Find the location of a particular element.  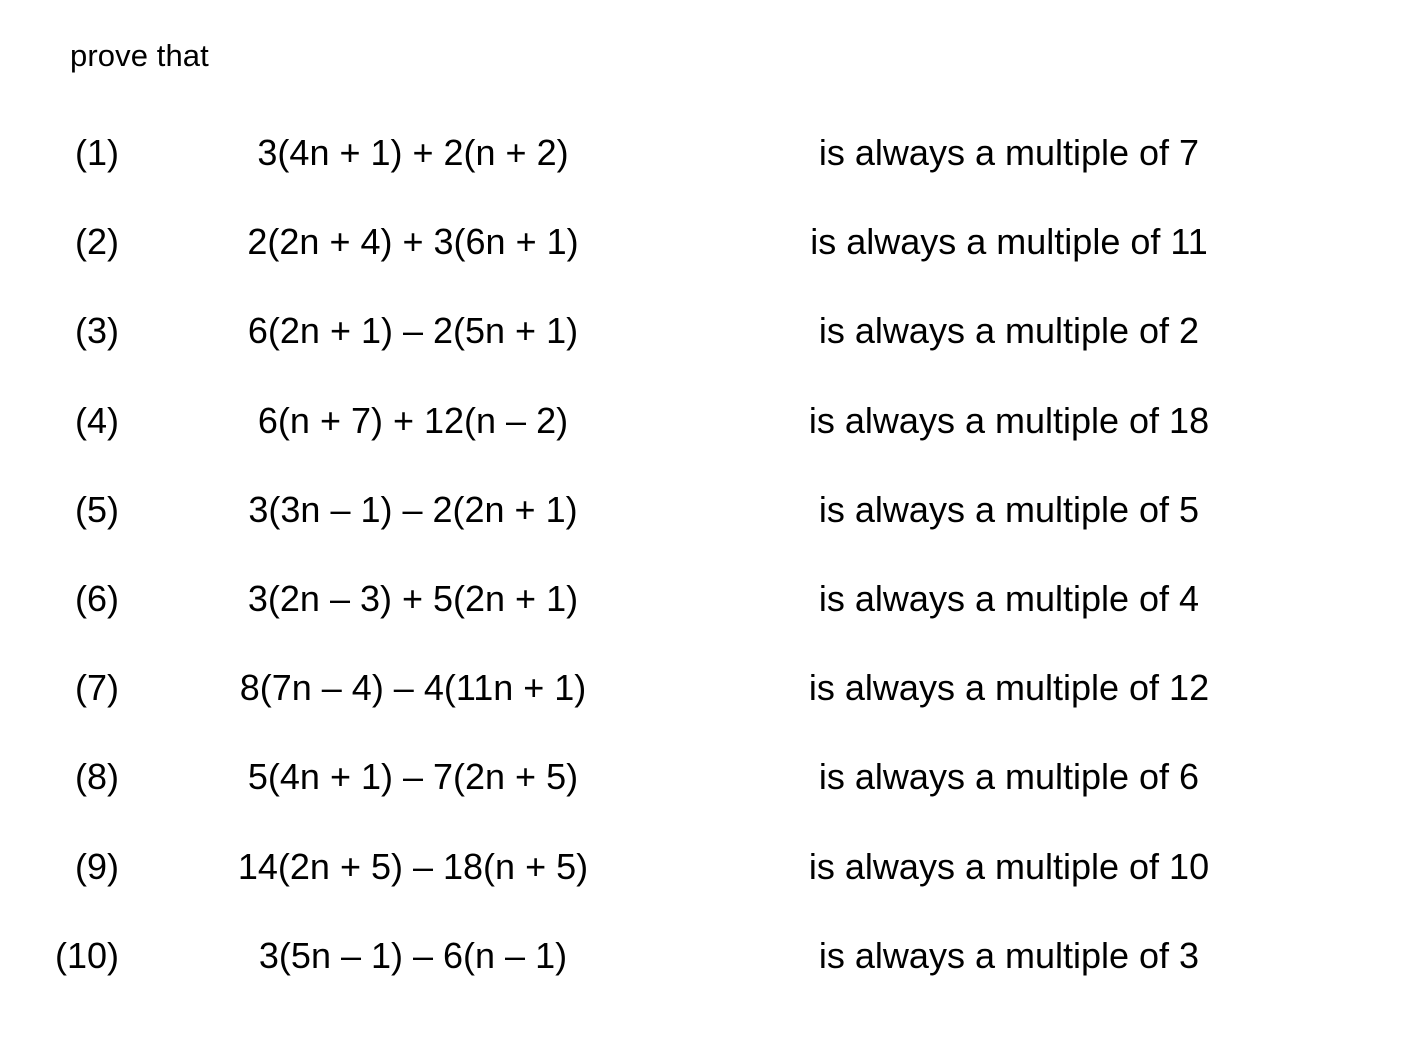

question-statement: is always a multiple of 2 is located at coordinates (1009, 331).